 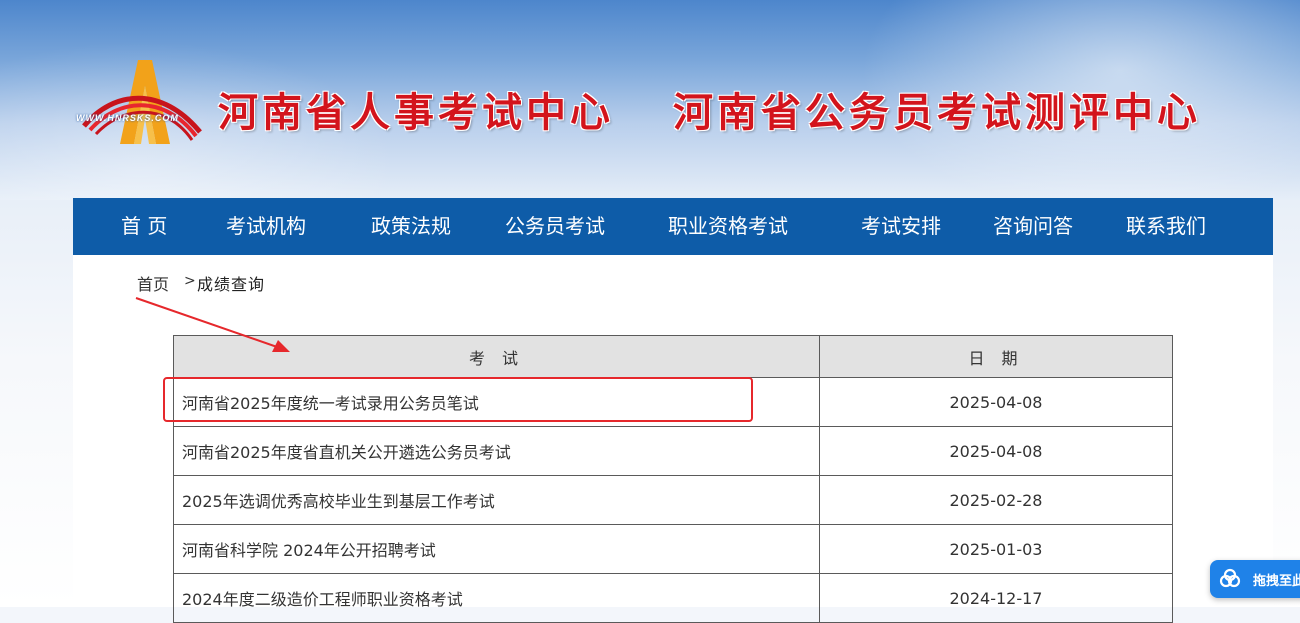 What do you see at coordinates (1230, 578) in the screenshot?
I see `cloud-icon` at bounding box center [1230, 578].